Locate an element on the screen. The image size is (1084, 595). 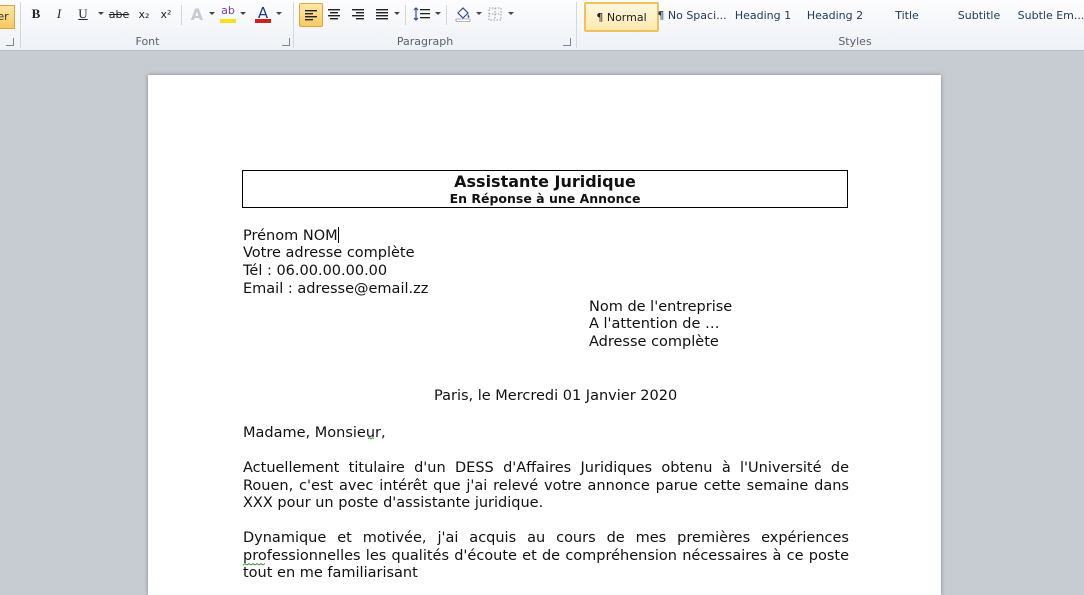
style-normal: ¶ Normal is located at coordinates (621, 17).